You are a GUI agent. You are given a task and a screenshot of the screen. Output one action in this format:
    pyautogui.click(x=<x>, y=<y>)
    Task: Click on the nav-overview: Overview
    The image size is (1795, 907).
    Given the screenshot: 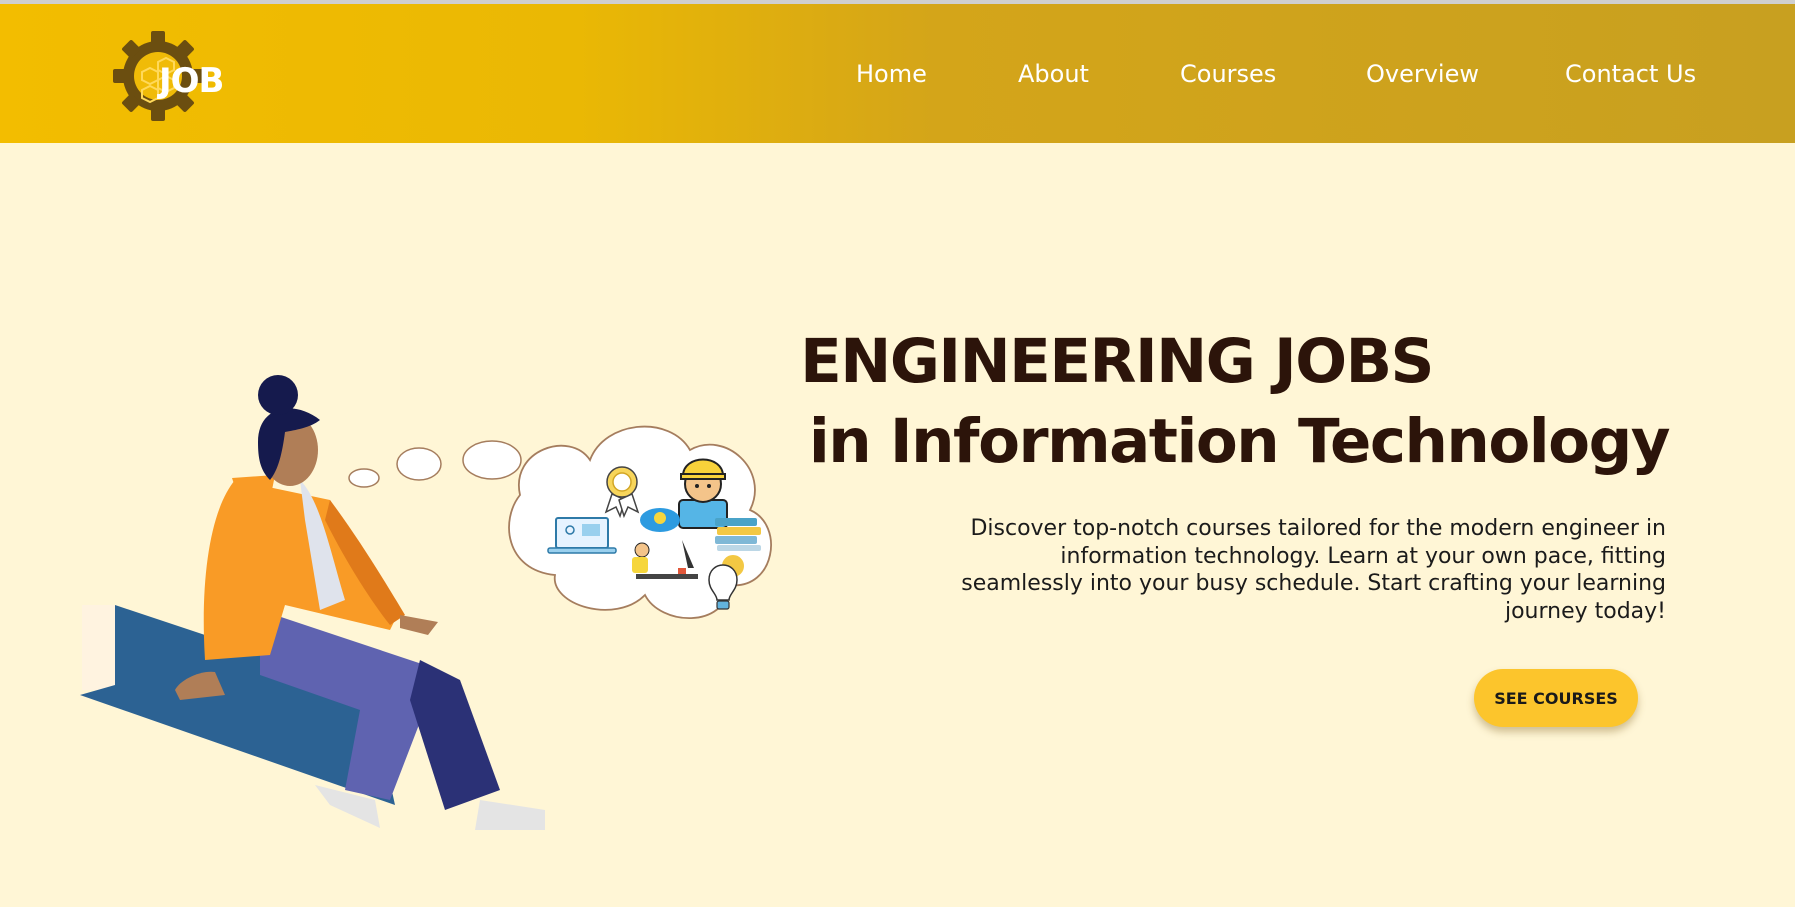 What is the action you would take?
    pyautogui.click(x=1422, y=74)
    